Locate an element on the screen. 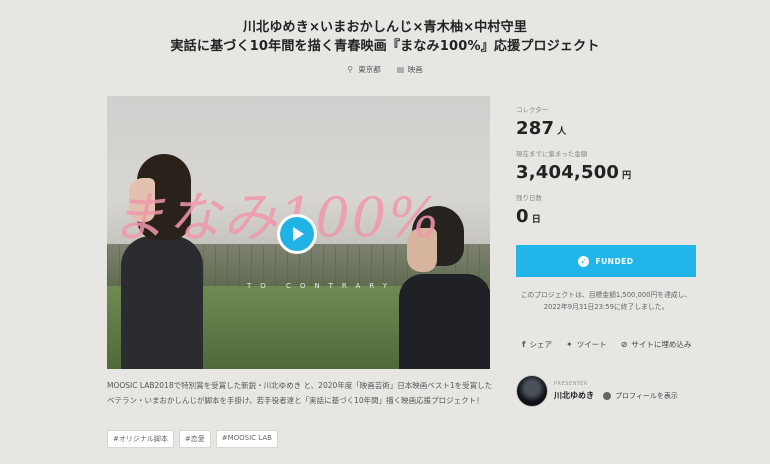 The width and height of the screenshot is (770, 464). amount-stat: 現在までに集まった金額 3,404,500 円 is located at coordinates (606, 165).